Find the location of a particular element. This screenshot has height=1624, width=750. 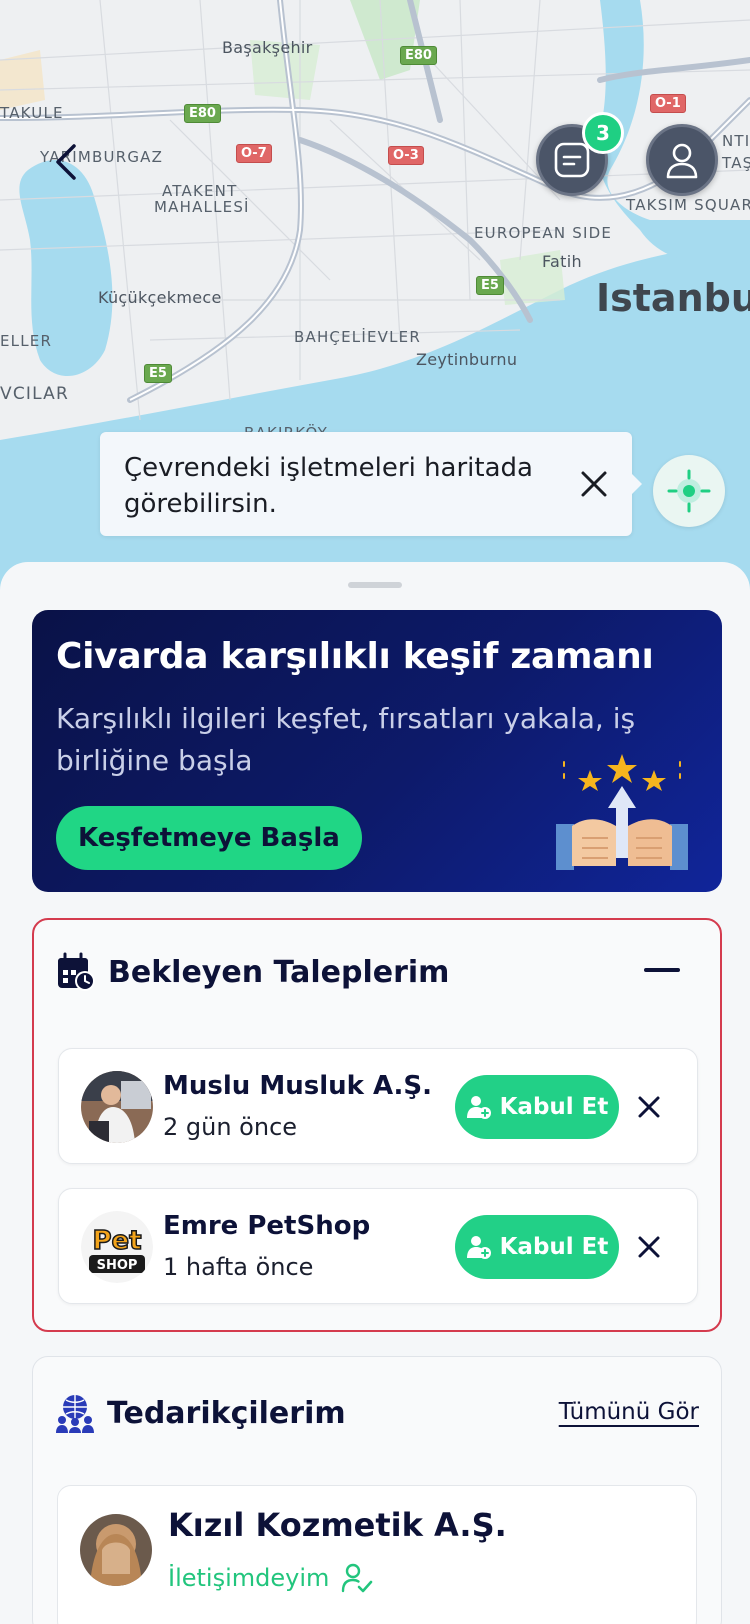

map-label-bahcelievler: BAHÇELİEVLER is located at coordinates (357, 337).